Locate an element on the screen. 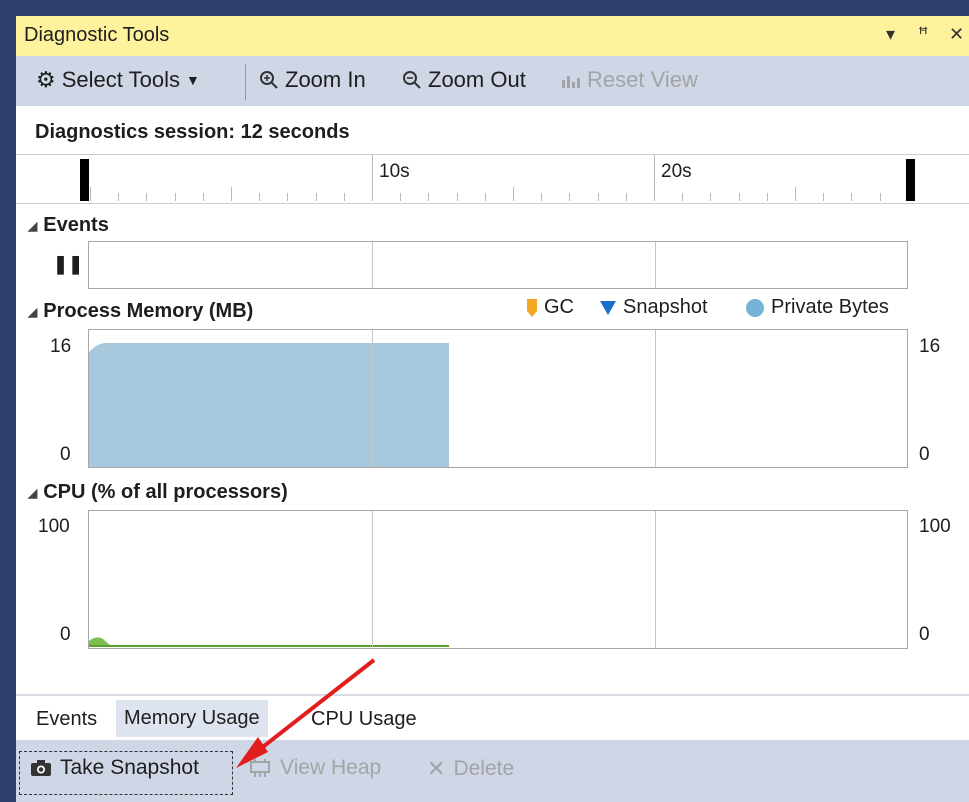 Image resolution: width=969 pixels, height=802 pixels. memory-section-header: ◢ Process Memory (MB) is located at coordinates (140, 311).